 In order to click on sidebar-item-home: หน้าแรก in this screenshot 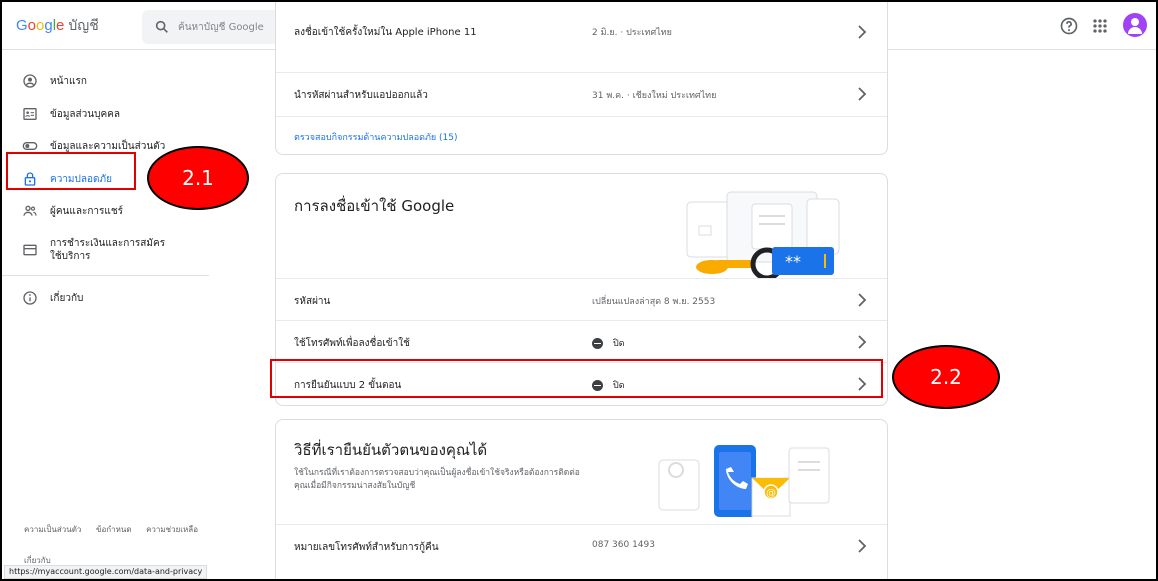, I will do `click(54, 81)`.